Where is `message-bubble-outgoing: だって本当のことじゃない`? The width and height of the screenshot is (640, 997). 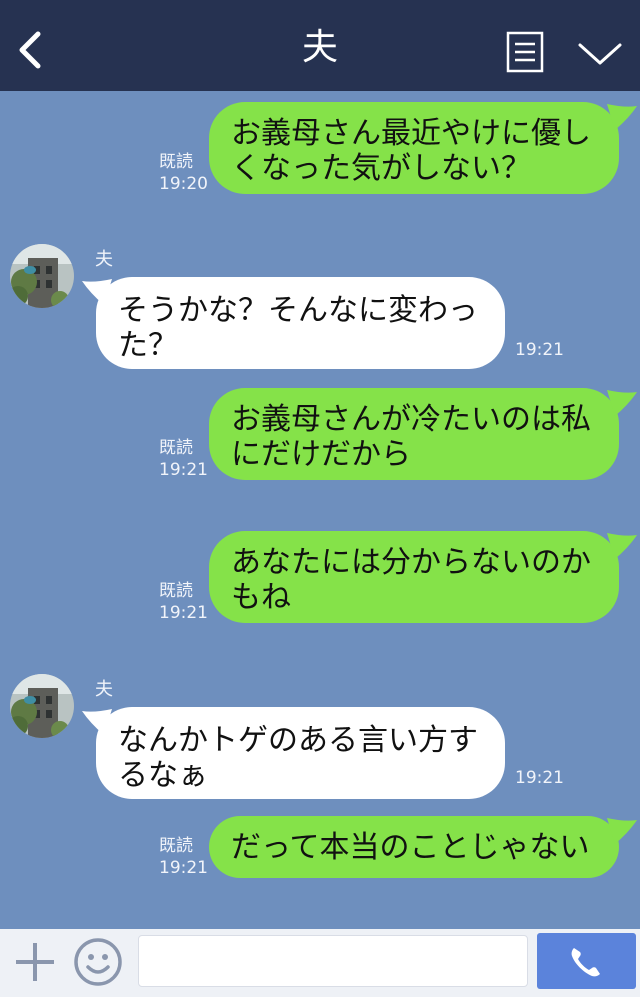 message-bubble-outgoing: だって本当のことじゃない is located at coordinates (414, 847).